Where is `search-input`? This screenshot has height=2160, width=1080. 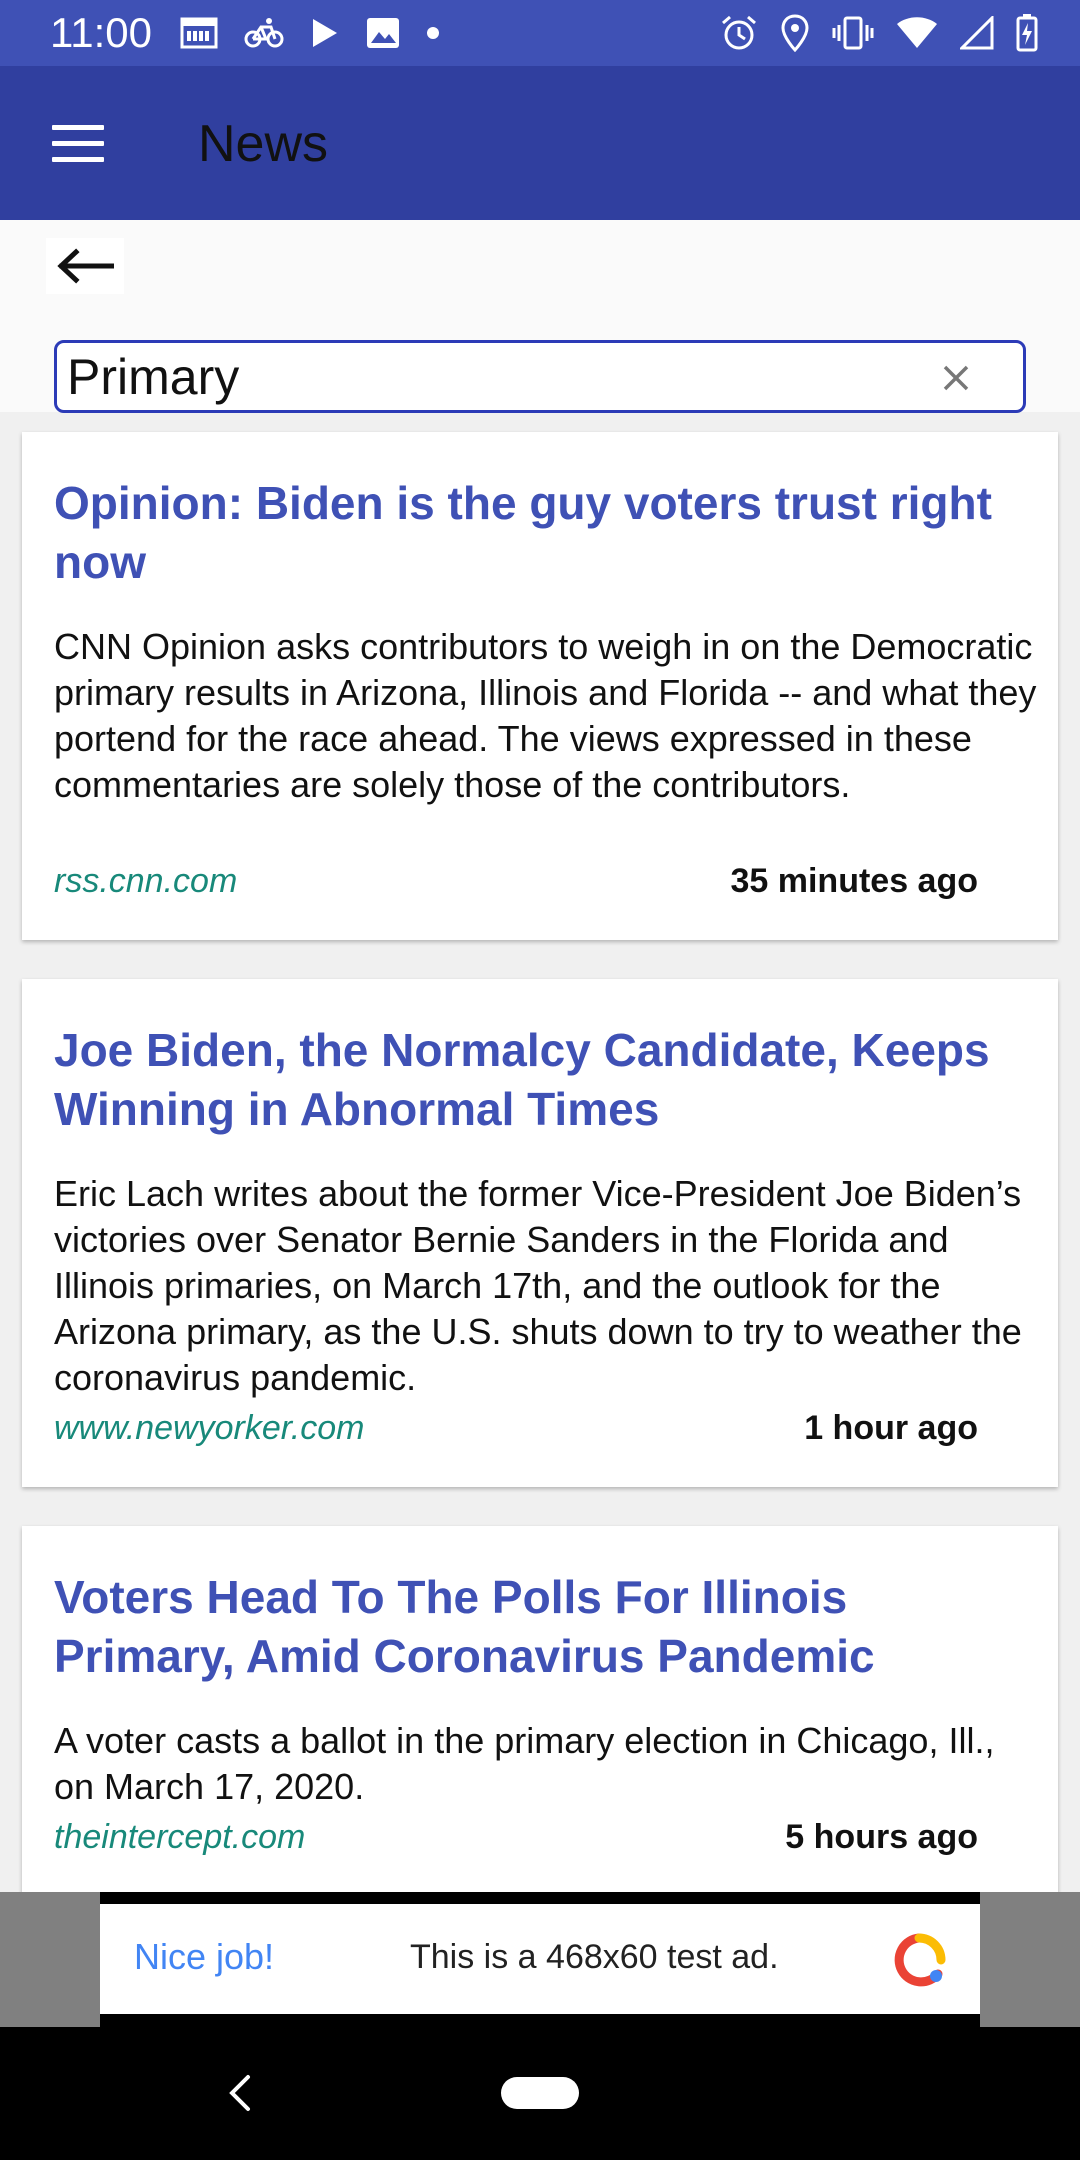 search-input is located at coordinates (497, 377).